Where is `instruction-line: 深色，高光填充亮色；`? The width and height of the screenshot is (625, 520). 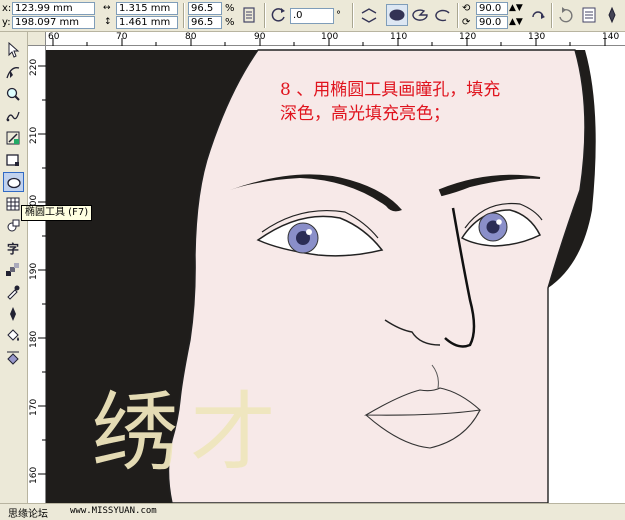
instruction-line: 深色，高光填充亮色； is located at coordinates (365, 114).